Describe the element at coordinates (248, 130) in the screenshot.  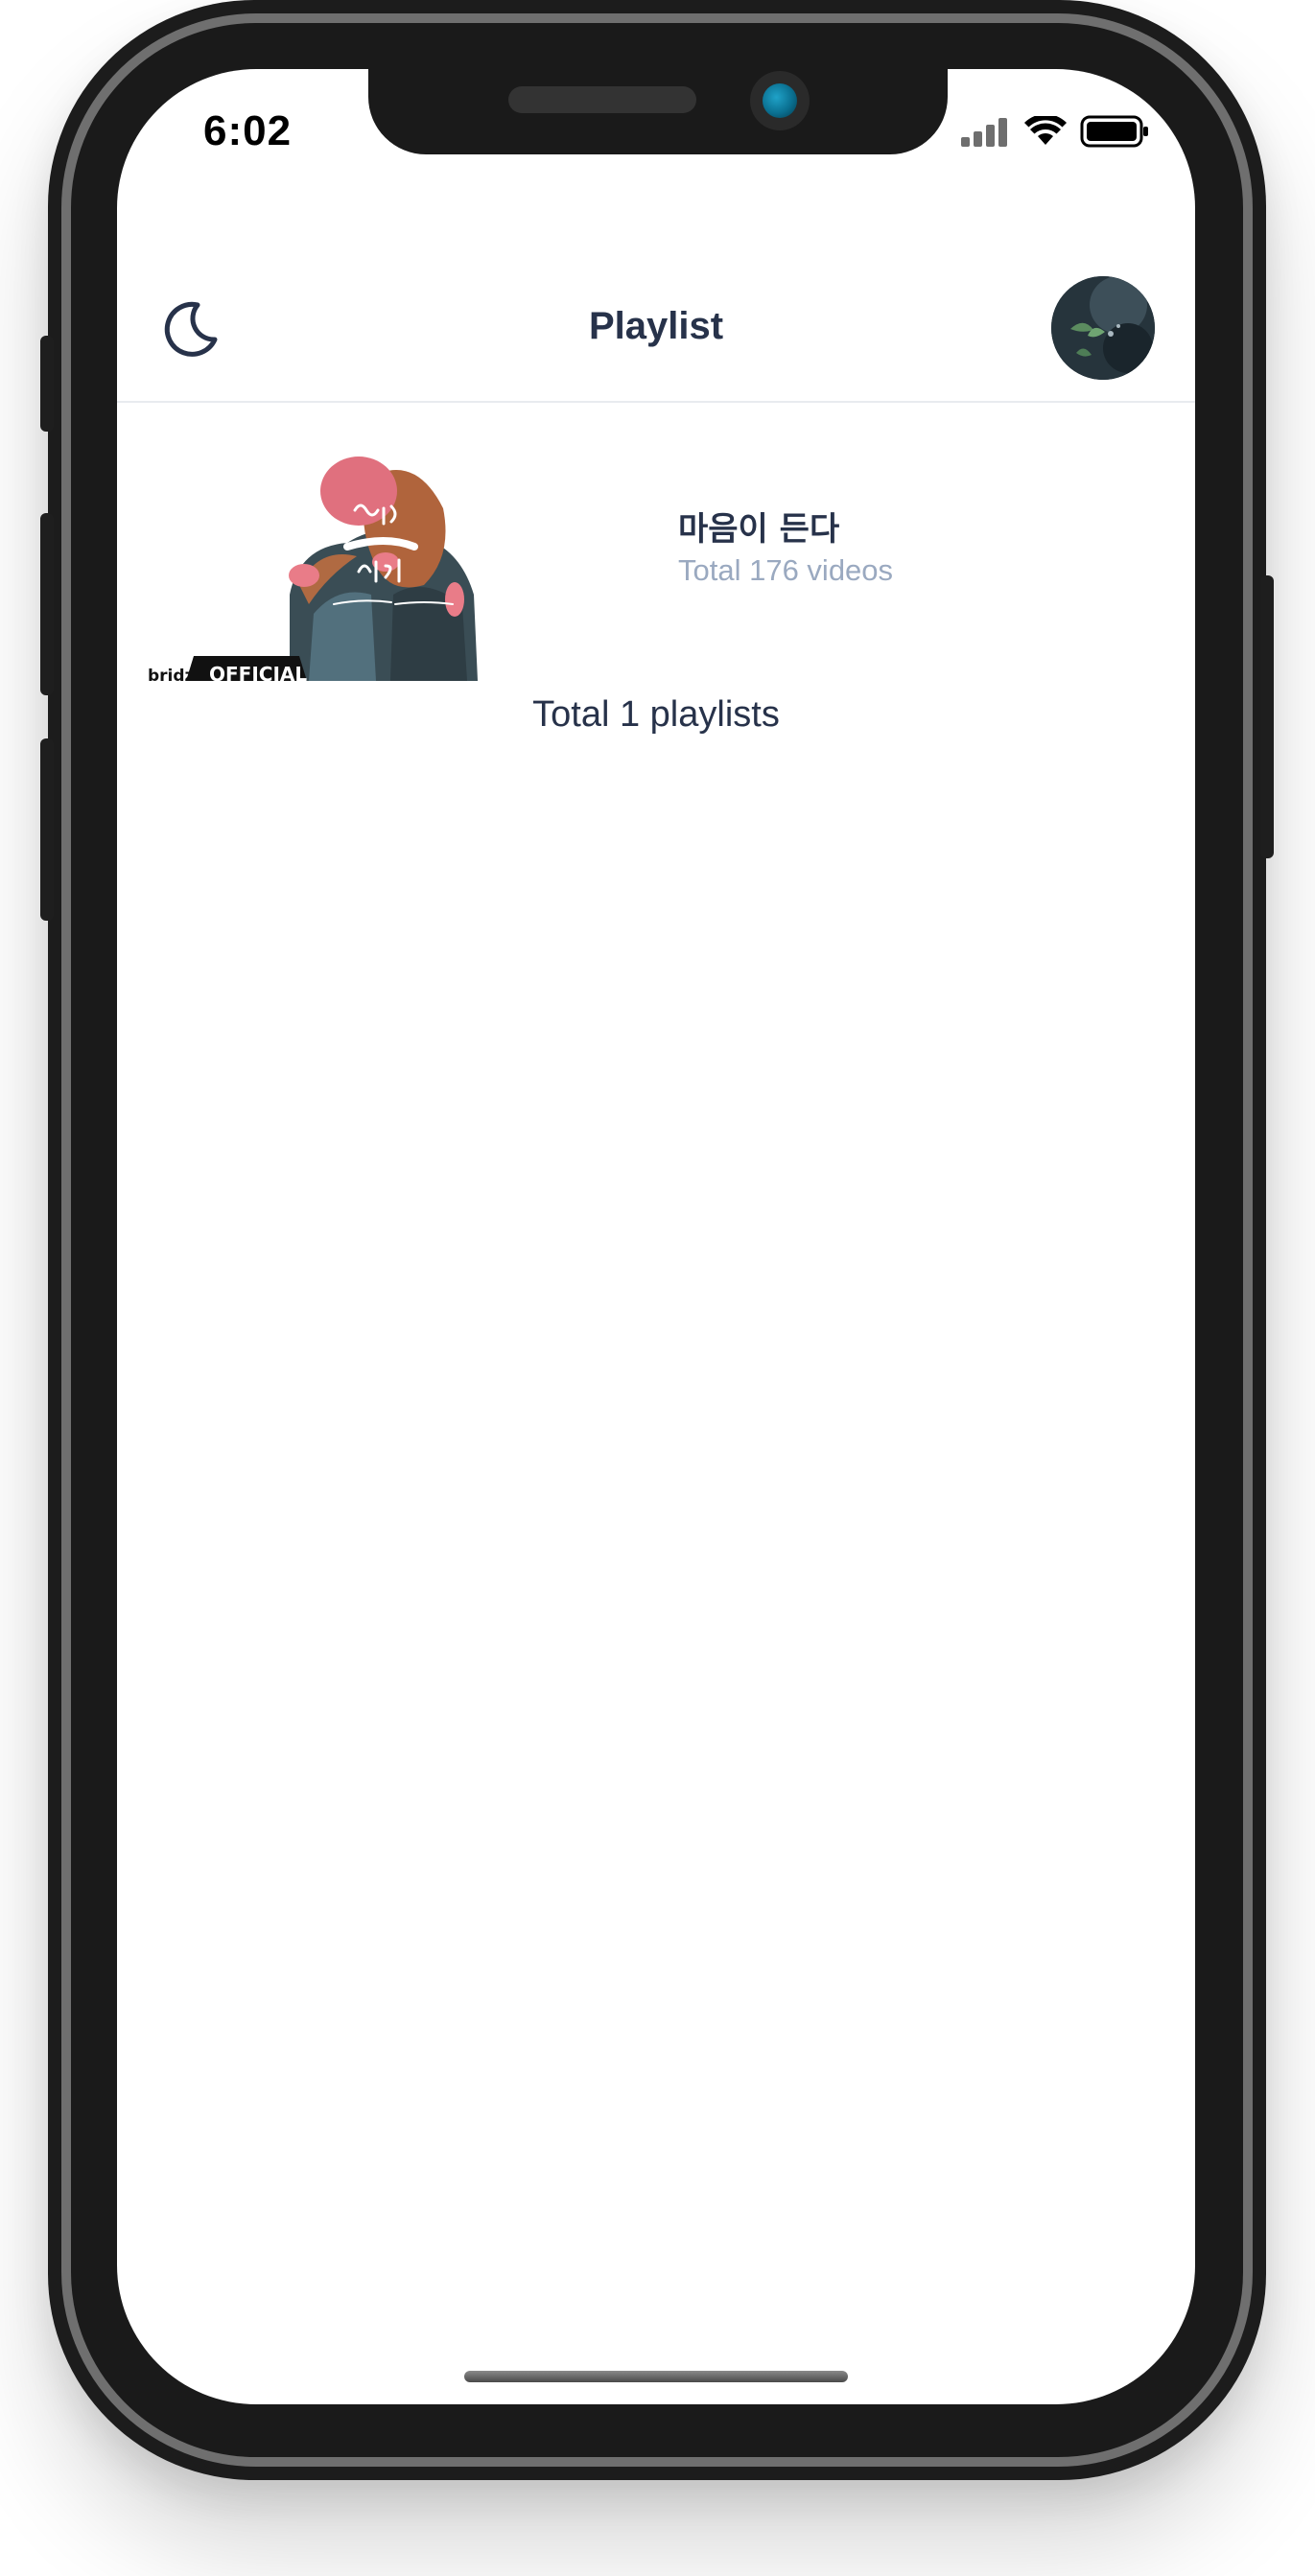
I see `status-time: 6:02` at that location.